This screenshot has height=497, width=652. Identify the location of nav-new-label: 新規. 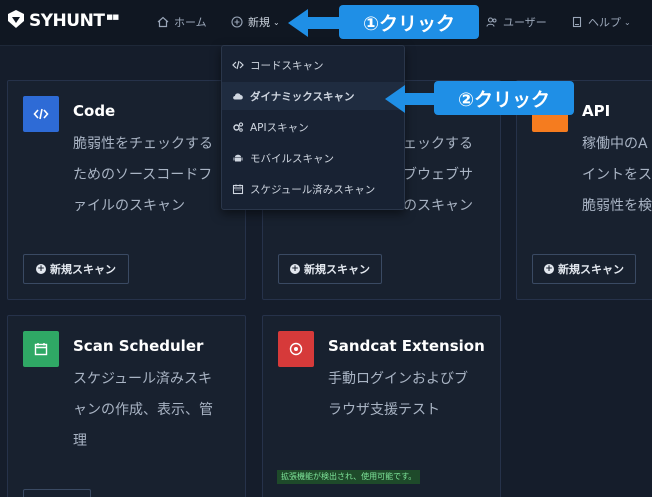
(259, 22).